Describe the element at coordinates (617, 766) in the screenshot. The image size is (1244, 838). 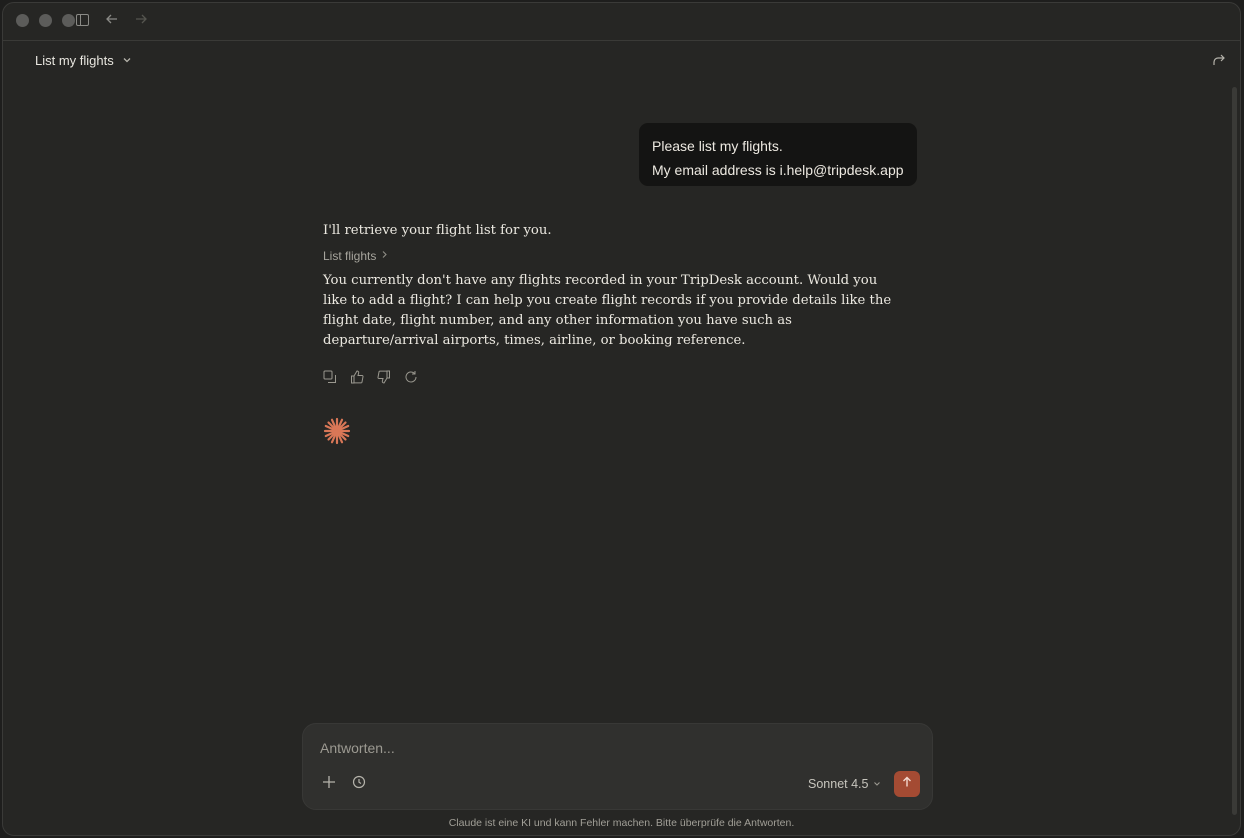
I see `message-composer: Sonnet 4.5` at that location.